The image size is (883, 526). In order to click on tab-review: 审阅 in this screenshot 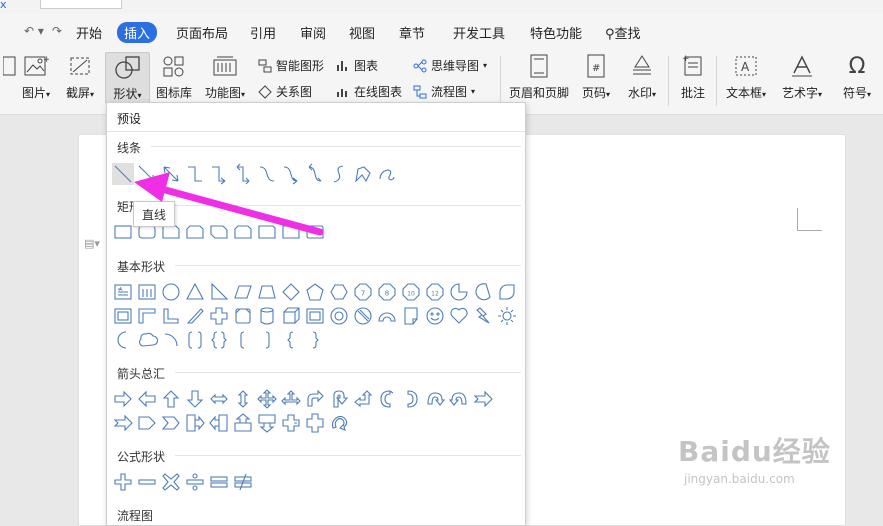, I will do `click(313, 32)`.